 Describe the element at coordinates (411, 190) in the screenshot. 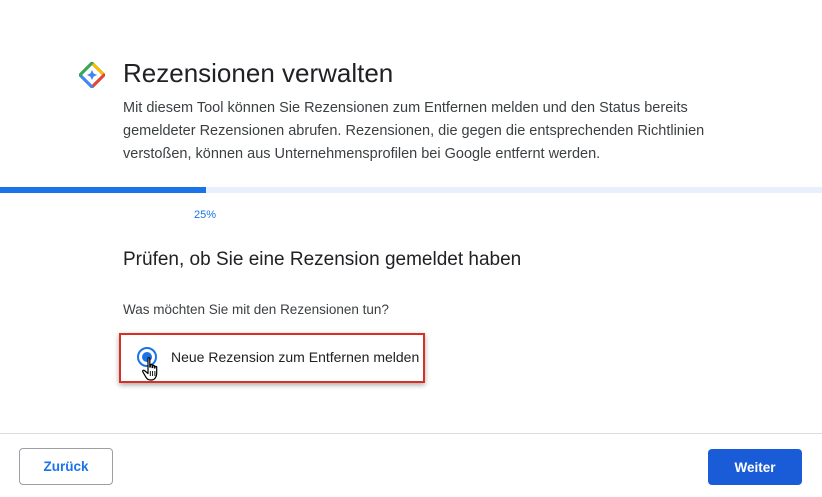

I see `progress-bar` at that location.